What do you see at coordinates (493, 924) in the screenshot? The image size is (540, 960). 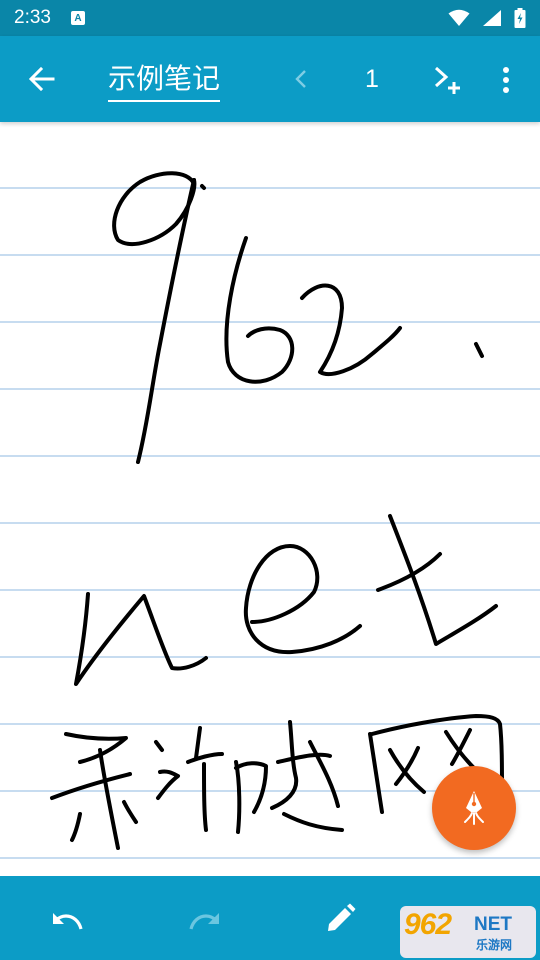 I see `watermark-suffix: NET` at bounding box center [493, 924].